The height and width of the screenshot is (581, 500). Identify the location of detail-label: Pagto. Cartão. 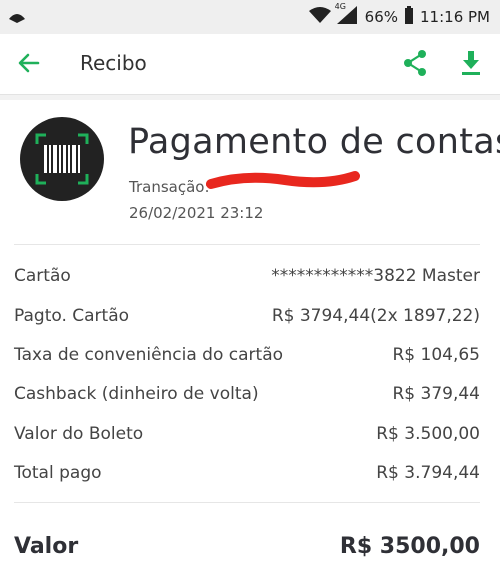
(72, 316).